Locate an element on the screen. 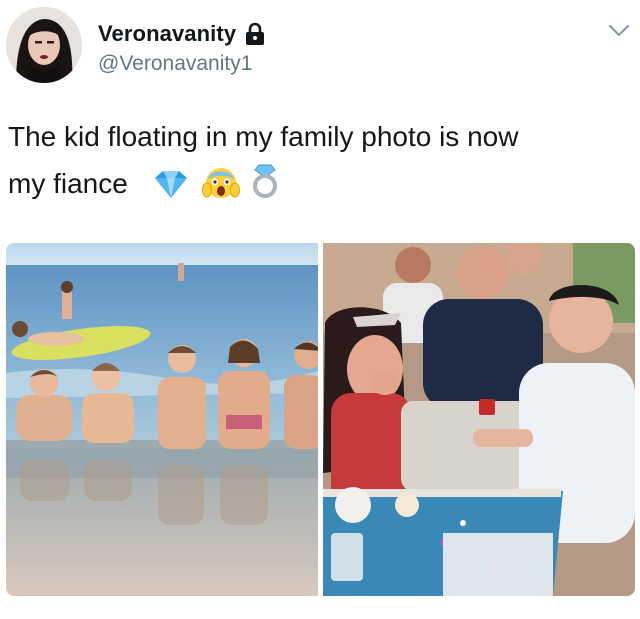 The image size is (640, 619). author-name-row: Veronavanity is located at coordinates (182, 34).